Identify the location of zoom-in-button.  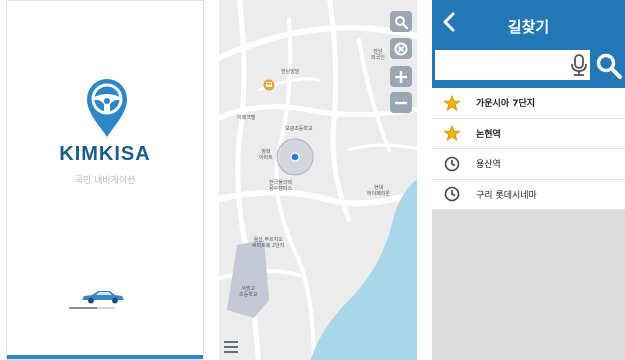
(401, 76).